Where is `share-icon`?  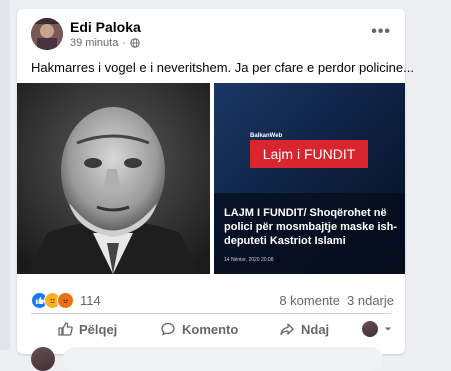 share-icon is located at coordinates (287, 329).